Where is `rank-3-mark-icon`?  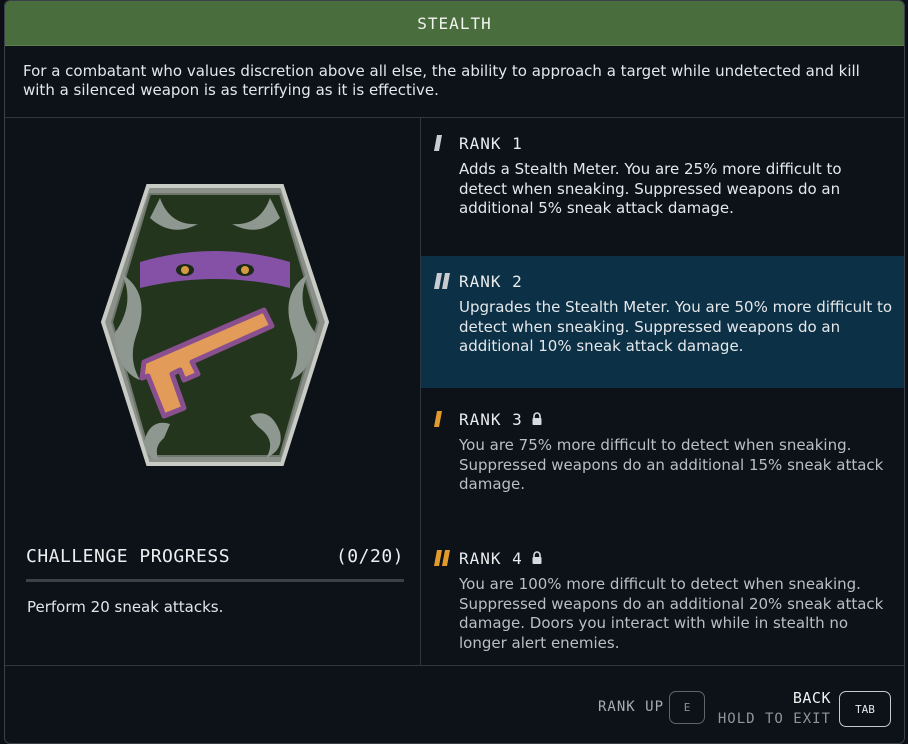 rank-3-mark-icon is located at coordinates (438, 419).